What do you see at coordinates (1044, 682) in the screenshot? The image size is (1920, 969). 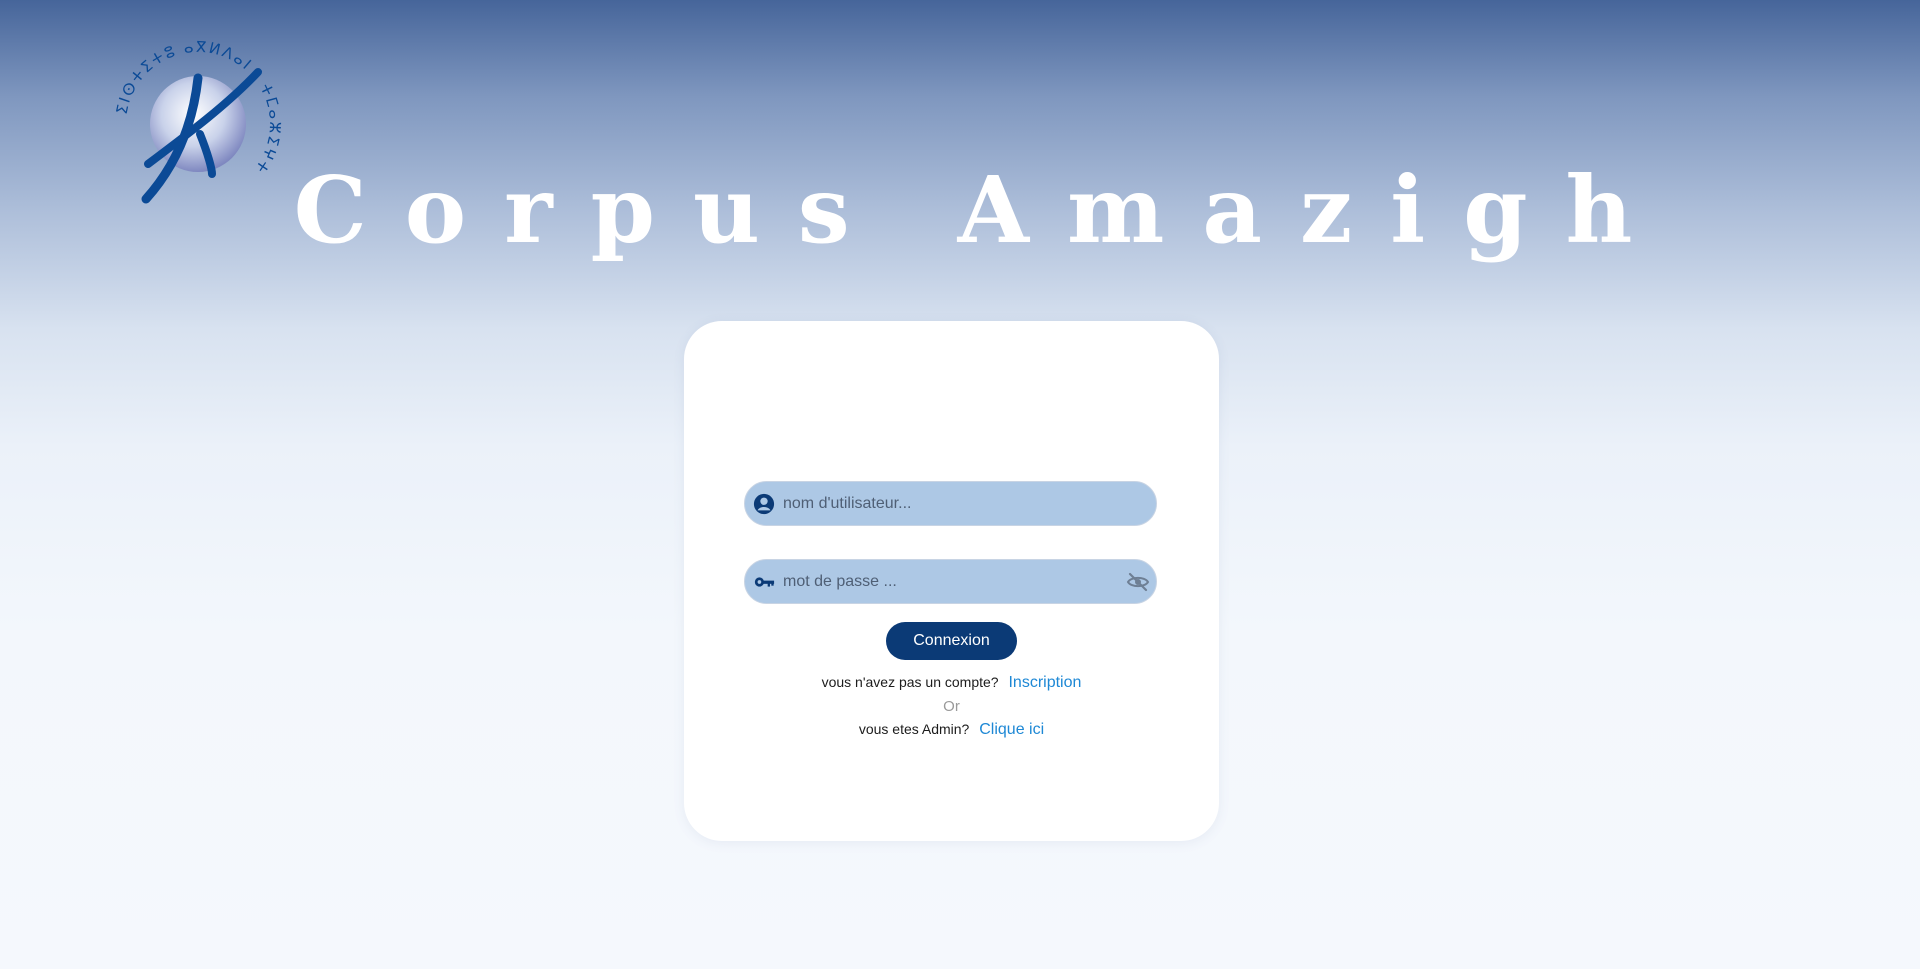 I see `signup-link: Inscription` at bounding box center [1044, 682].